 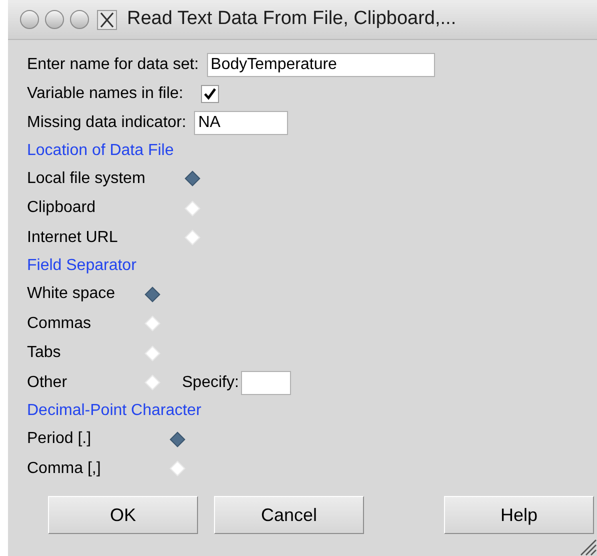 What do you see at coordinates (107, 20) in the screenshot?
I see `x-window-icon` at bounding box center [107, 20].